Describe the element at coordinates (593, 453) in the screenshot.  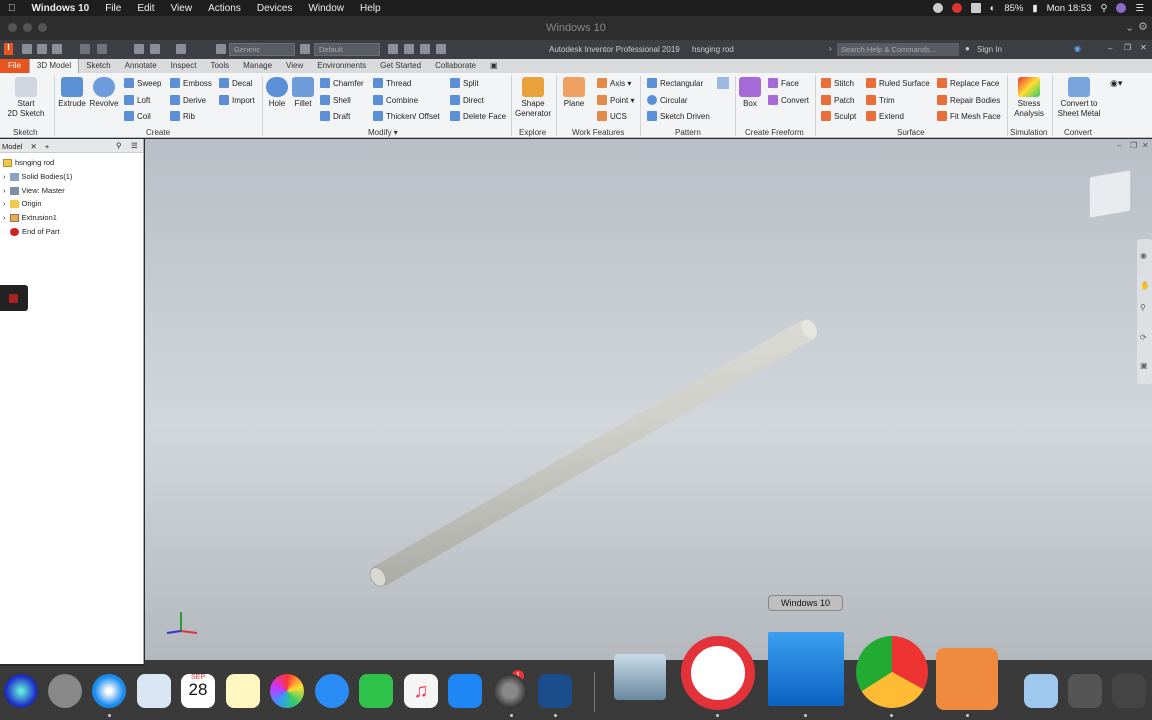
I see `rod-model` at that location.